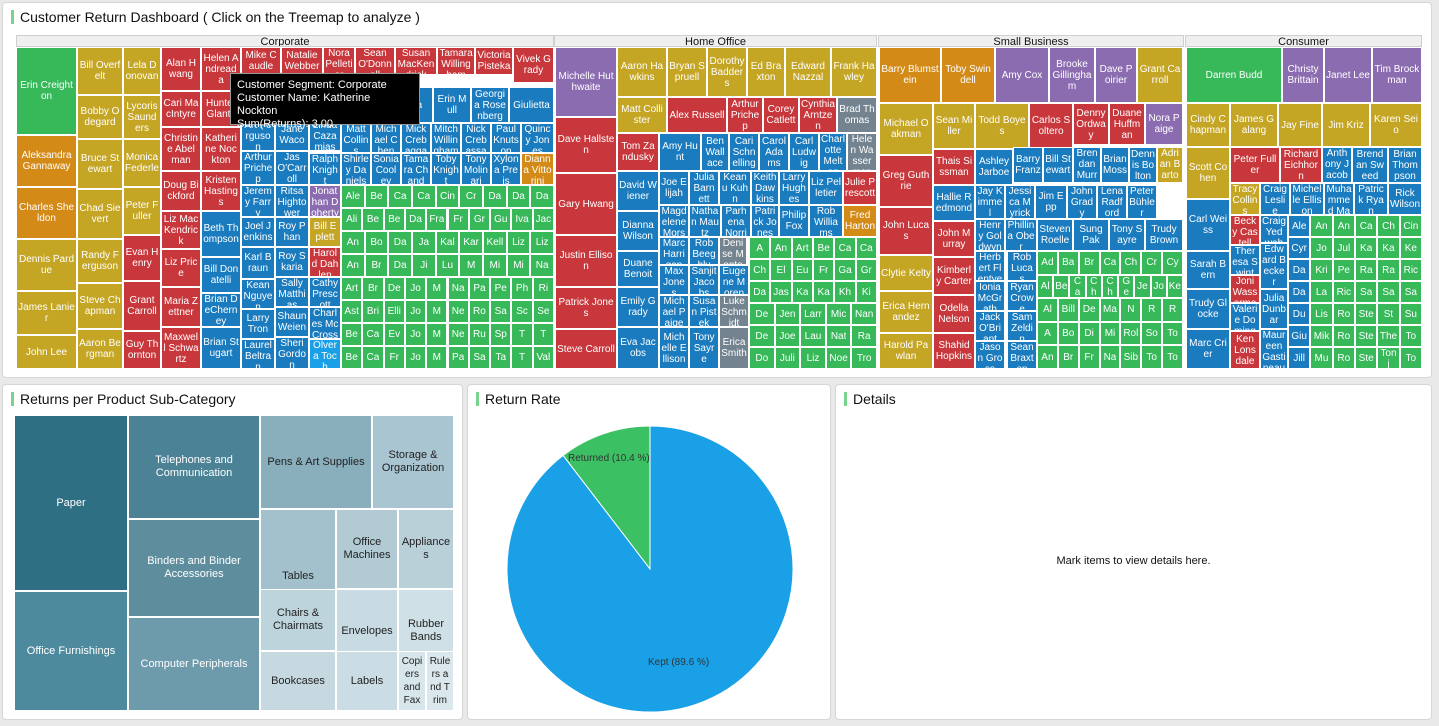 The image size is (1439, 726). Describe the element at coordinates (638, 307) in the screenshot. I see `customer-cell: Emily Grady` at that location.